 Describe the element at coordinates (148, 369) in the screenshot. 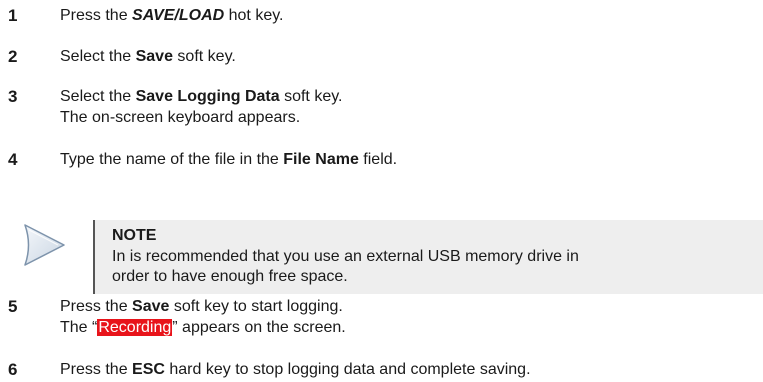

I see `key-name: ESC` at that location.